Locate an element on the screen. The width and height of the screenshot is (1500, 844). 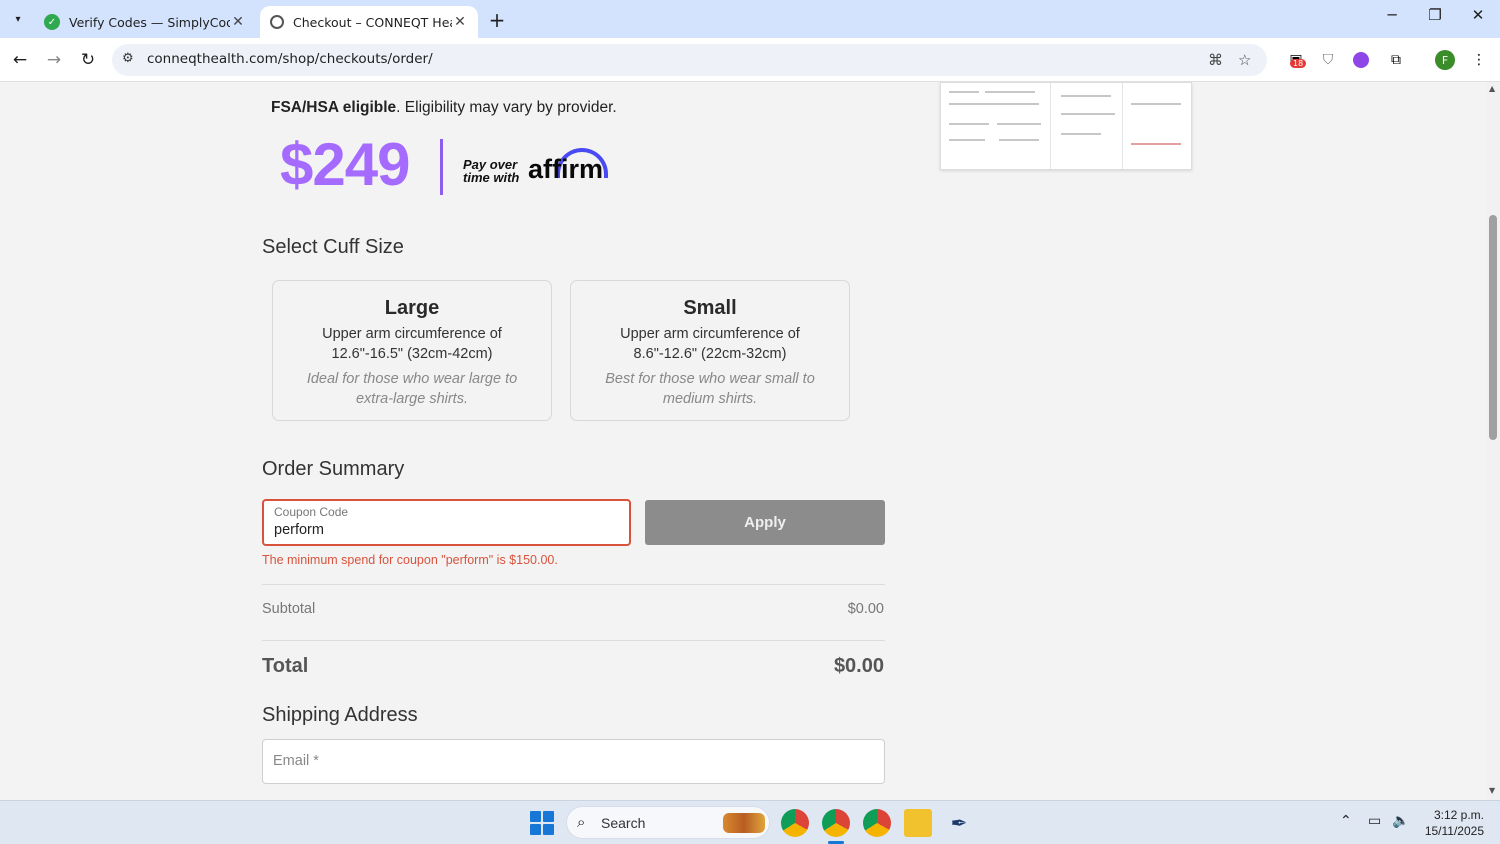
coupon-code-label: Coupon Code is located at coordinates (311, 512).